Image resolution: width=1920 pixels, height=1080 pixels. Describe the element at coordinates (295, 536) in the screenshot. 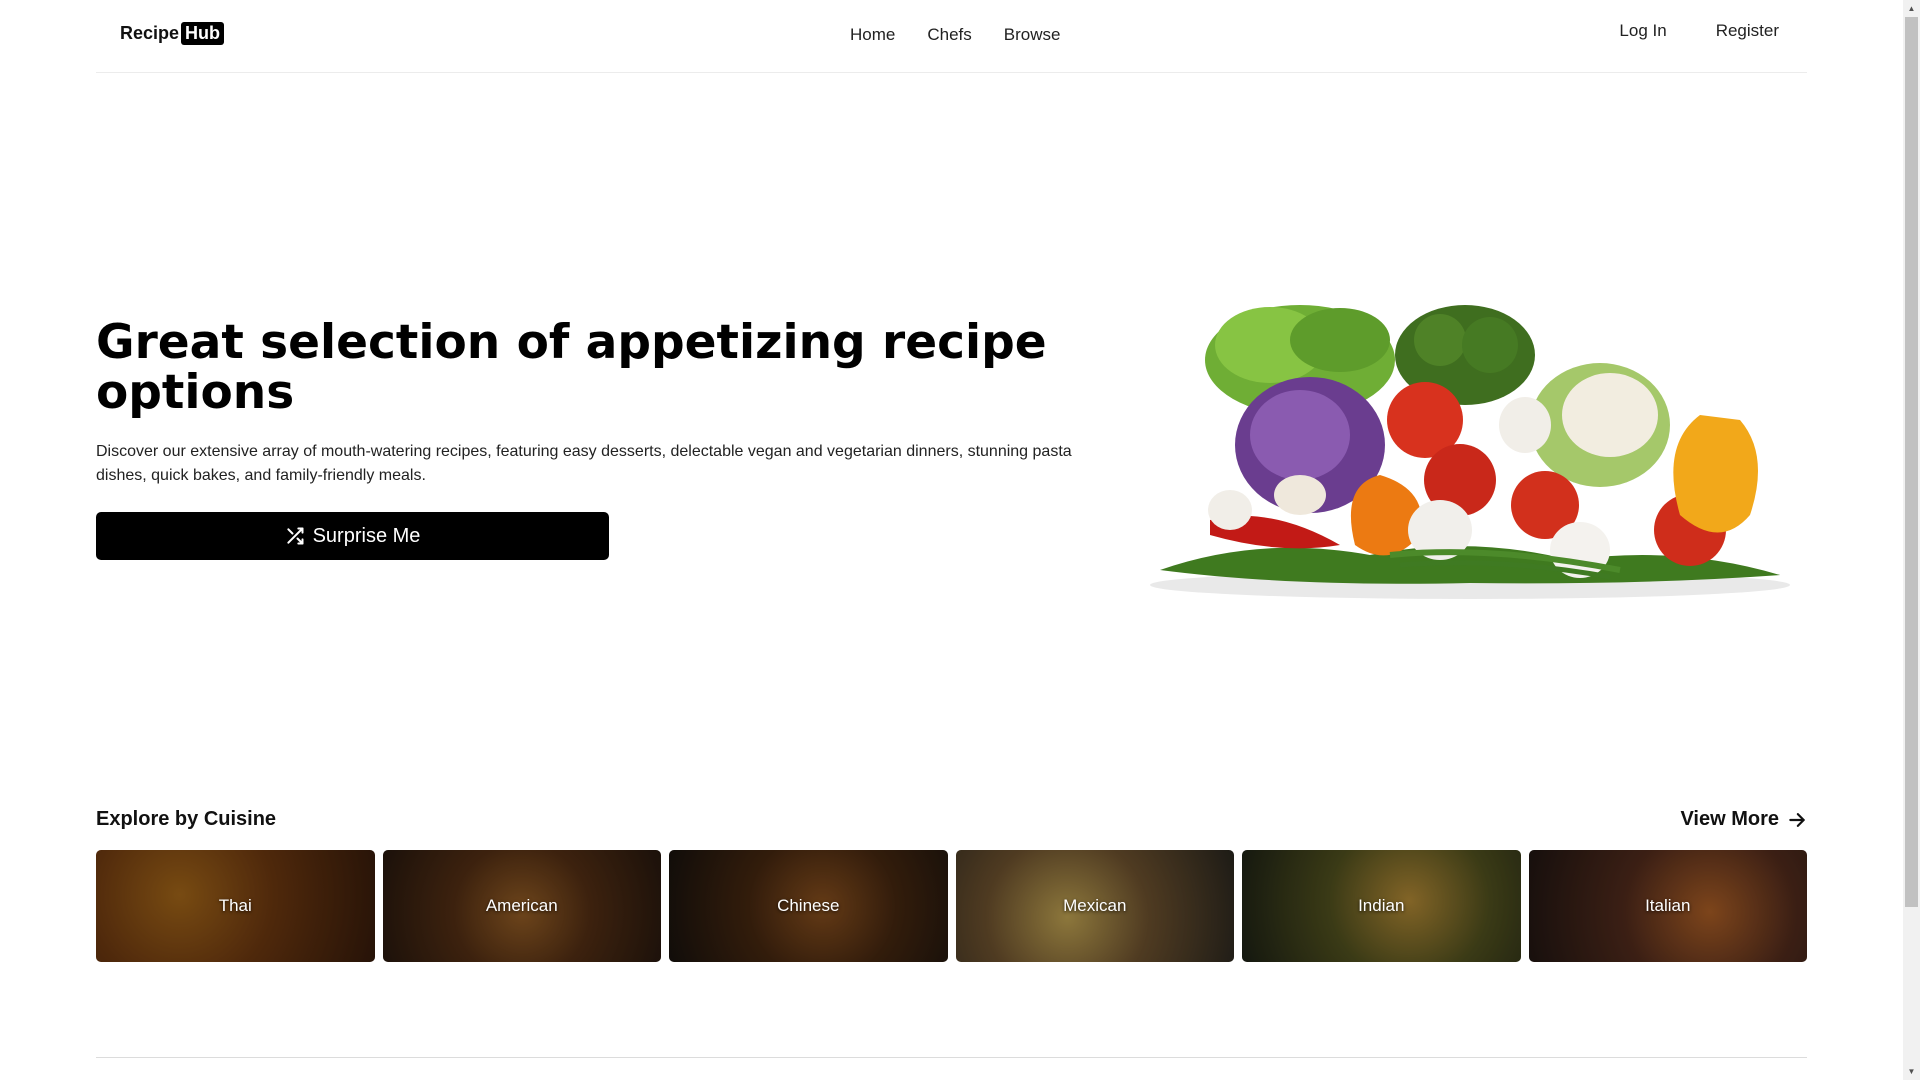

I see `shuffle-icon` at that location.